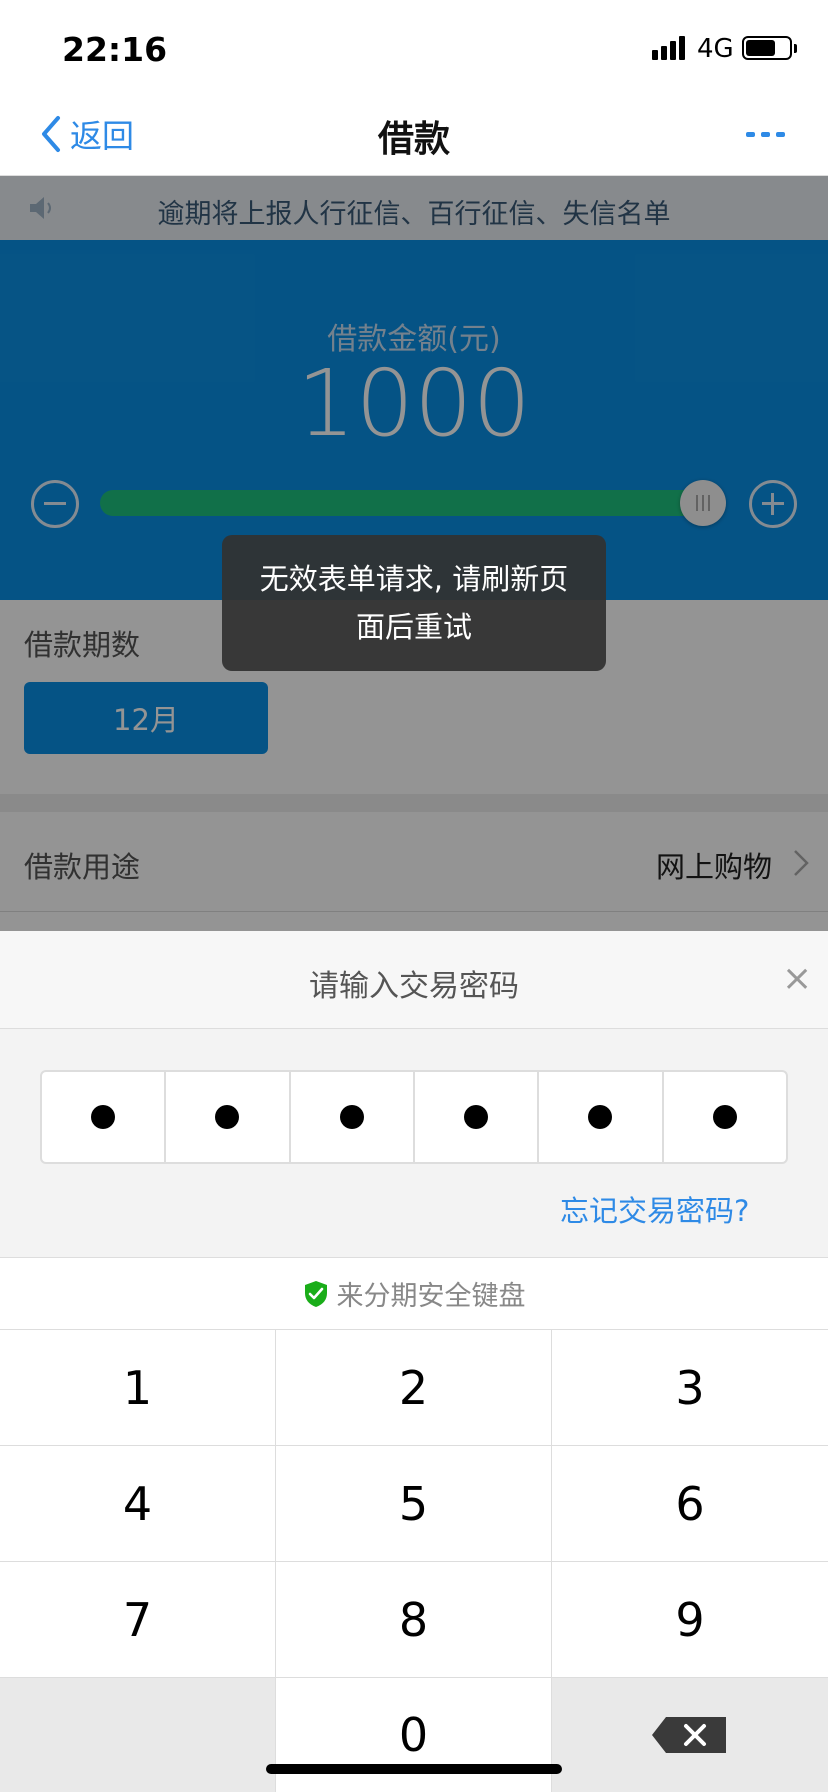  What do you see at coordinates (138, 1387) in the screenshot?
I see `key-1: 1` at bounding box center [138, 1387].